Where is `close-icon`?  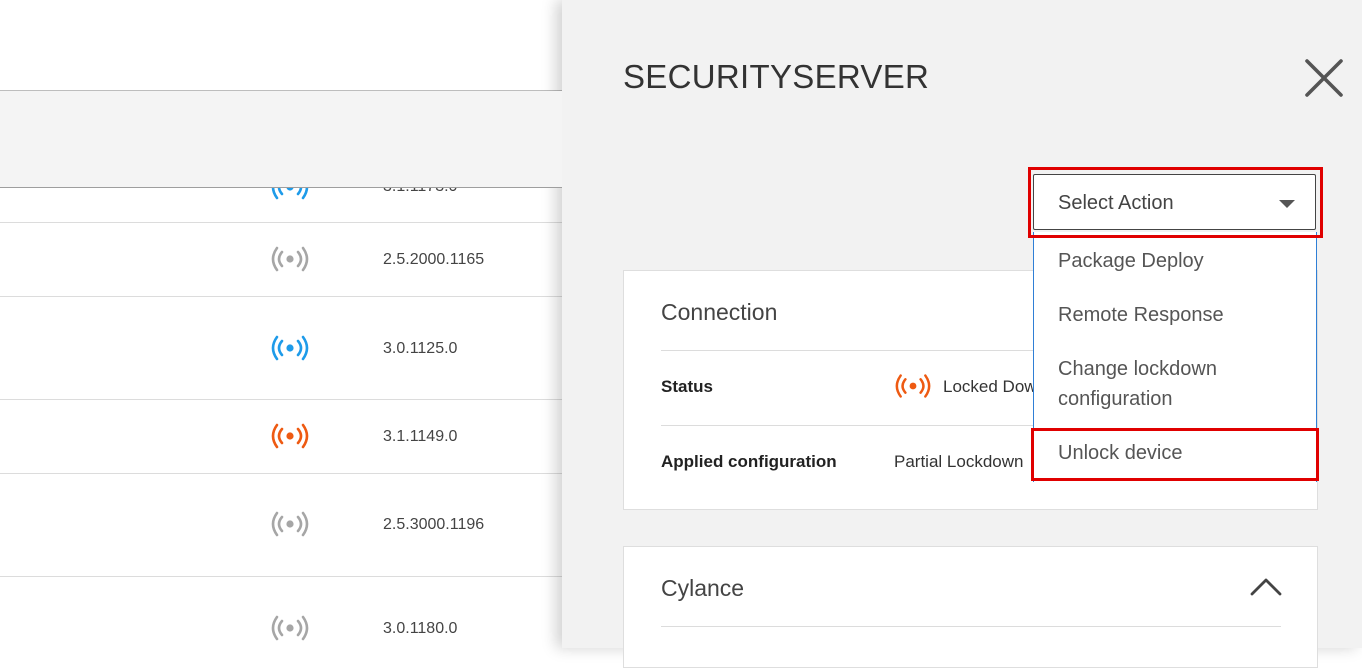 close-icon is located at coordinates (1324, 78).